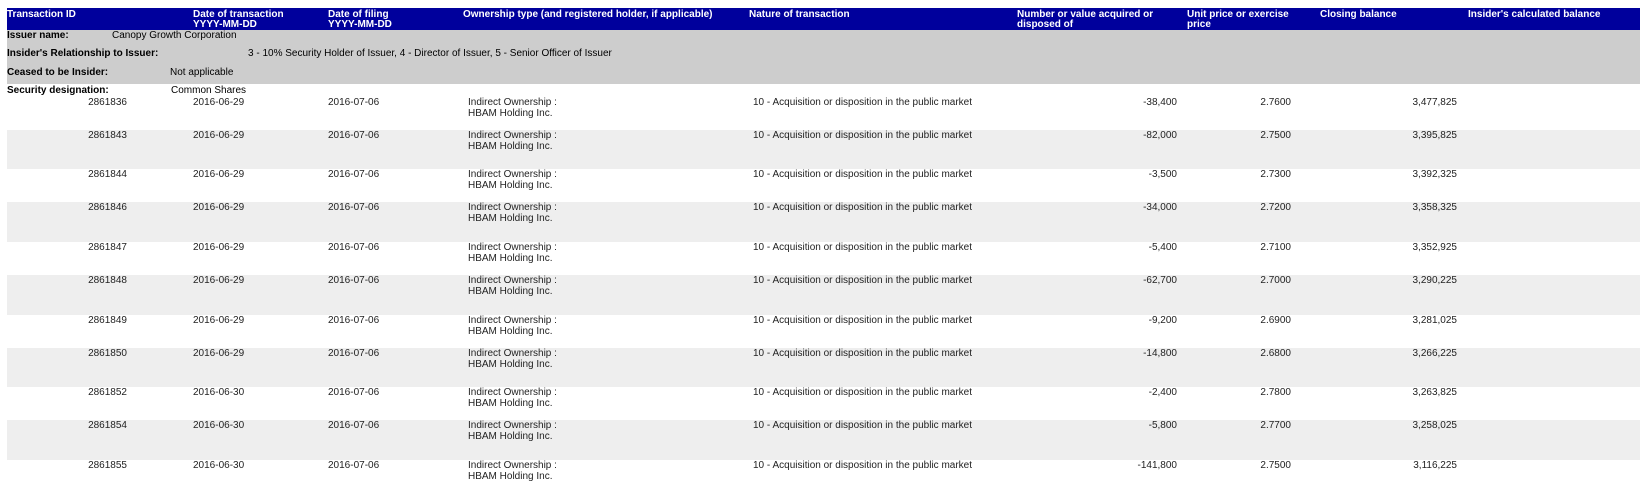 Image resolution: width=1640 pixels, height=493 pixels. Describe the element at coordinates (1435, 465) in the screenshot. I see `cell-closing: 3,116,225` at that location.